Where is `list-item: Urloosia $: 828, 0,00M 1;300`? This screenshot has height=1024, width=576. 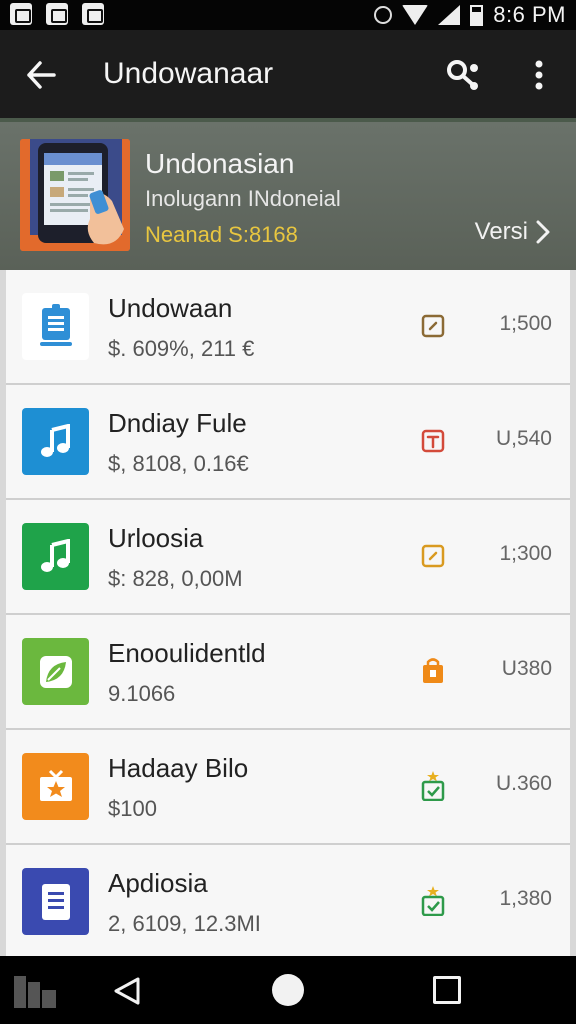 list-item: Urloosia $: 828, 0,00M 1;300 is located at coordinates (288, 557).